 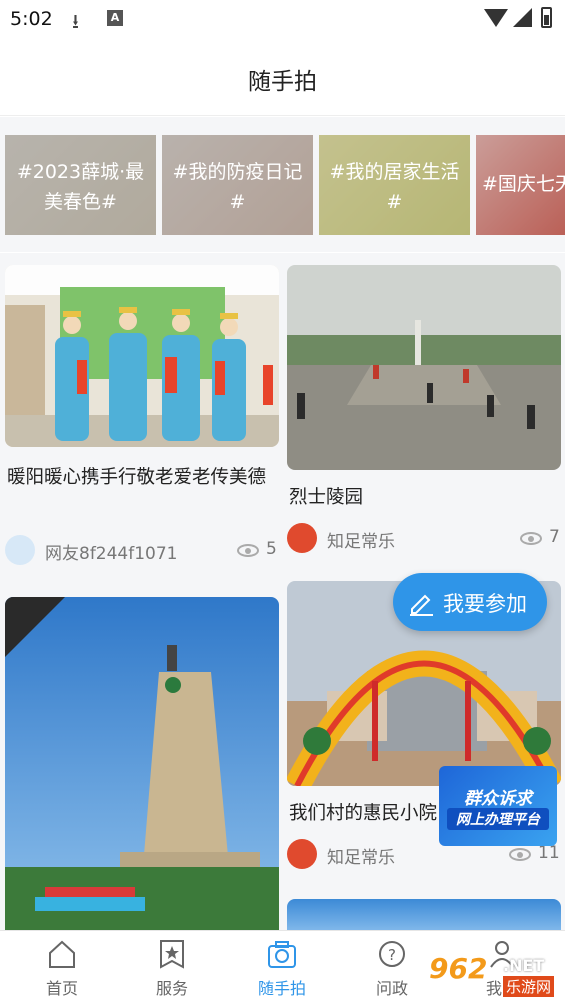 I want to click on topic-label: #国庆七天, so click(x=523, y=184).